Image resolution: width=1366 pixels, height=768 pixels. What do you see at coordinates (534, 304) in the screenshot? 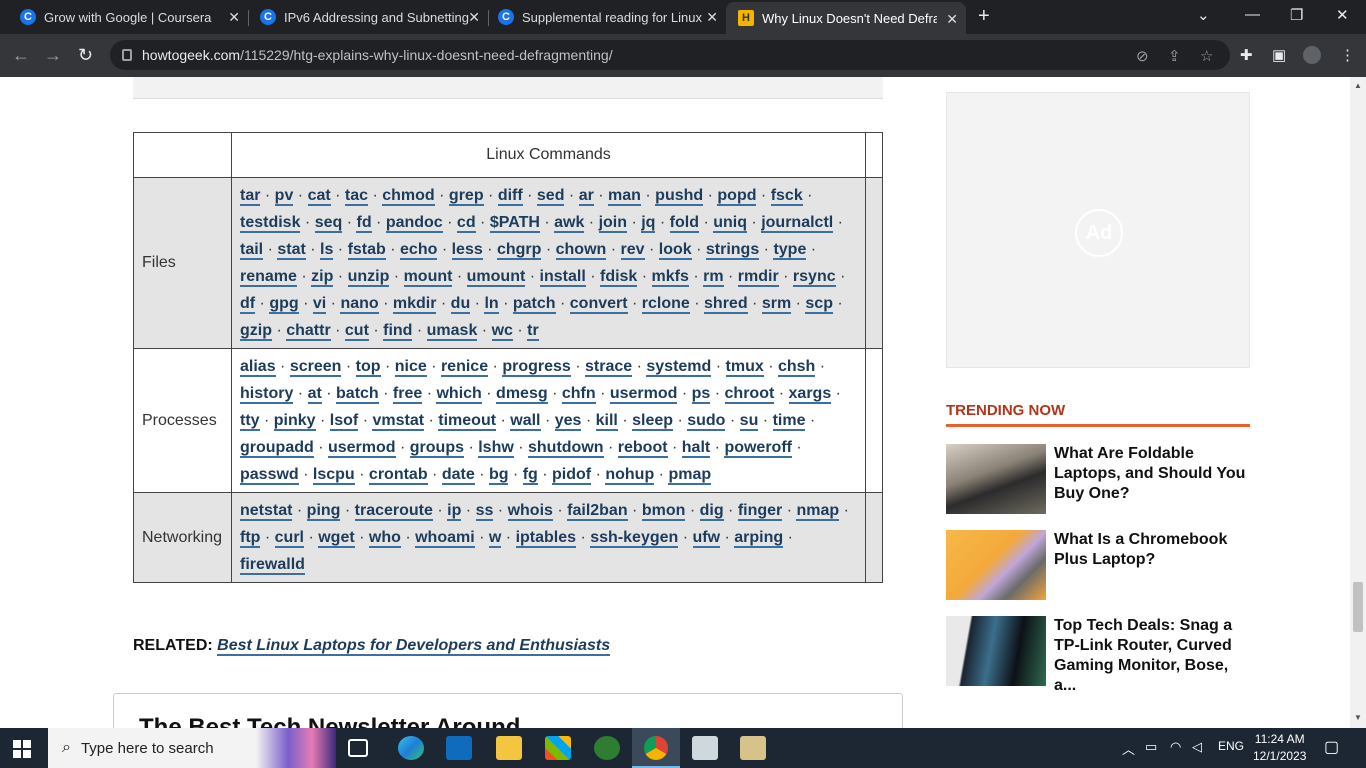
I see `command-link: patch` at bounding box center [534, 304].